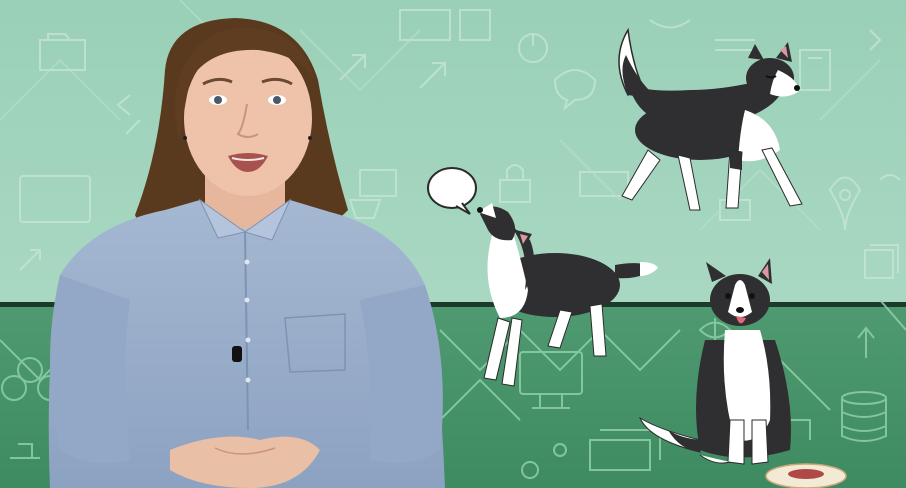 The image size is (906, 488). What do you see at coordinates (237, 354) in the screenshot?
I see `microphone-icon` at bounding box center [237, 354].